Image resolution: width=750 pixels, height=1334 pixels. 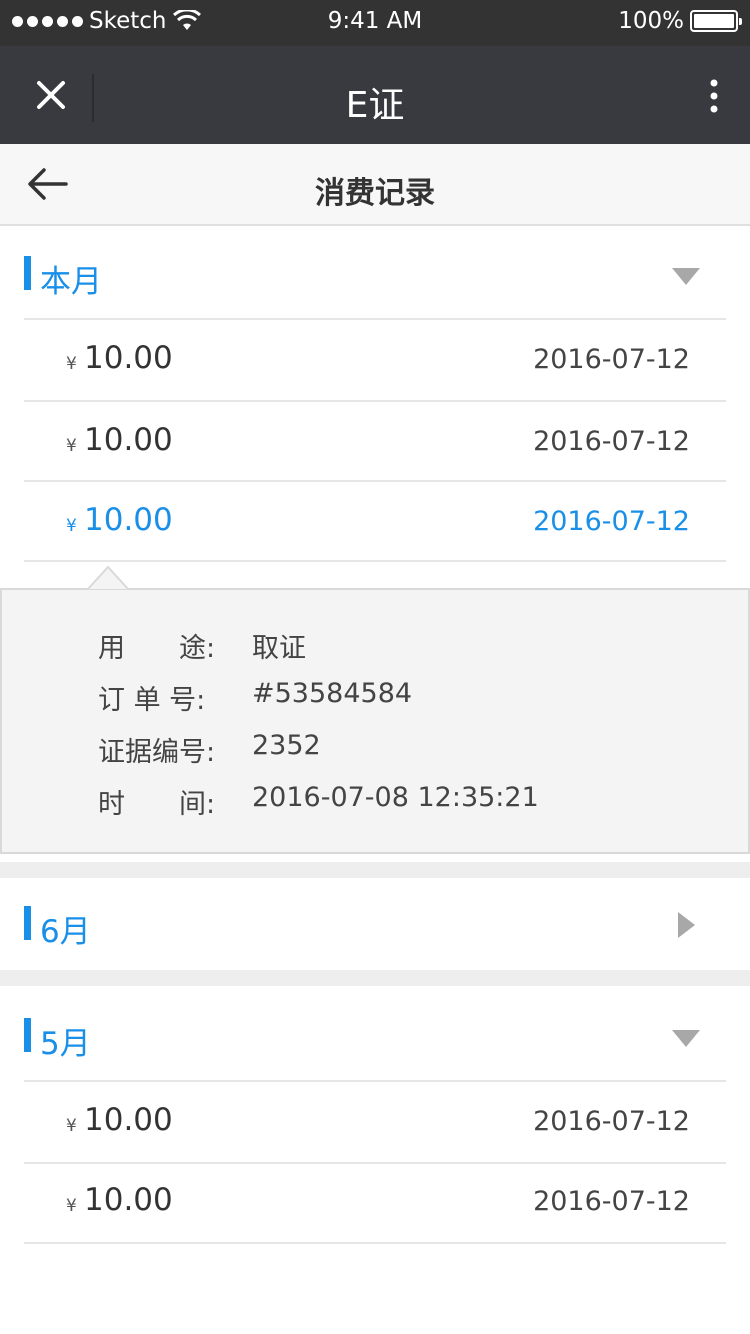 What do you see at coordinates (375, 105) in the screenshot?
I see `nav-title: E证` at bounding box center [375, 105].